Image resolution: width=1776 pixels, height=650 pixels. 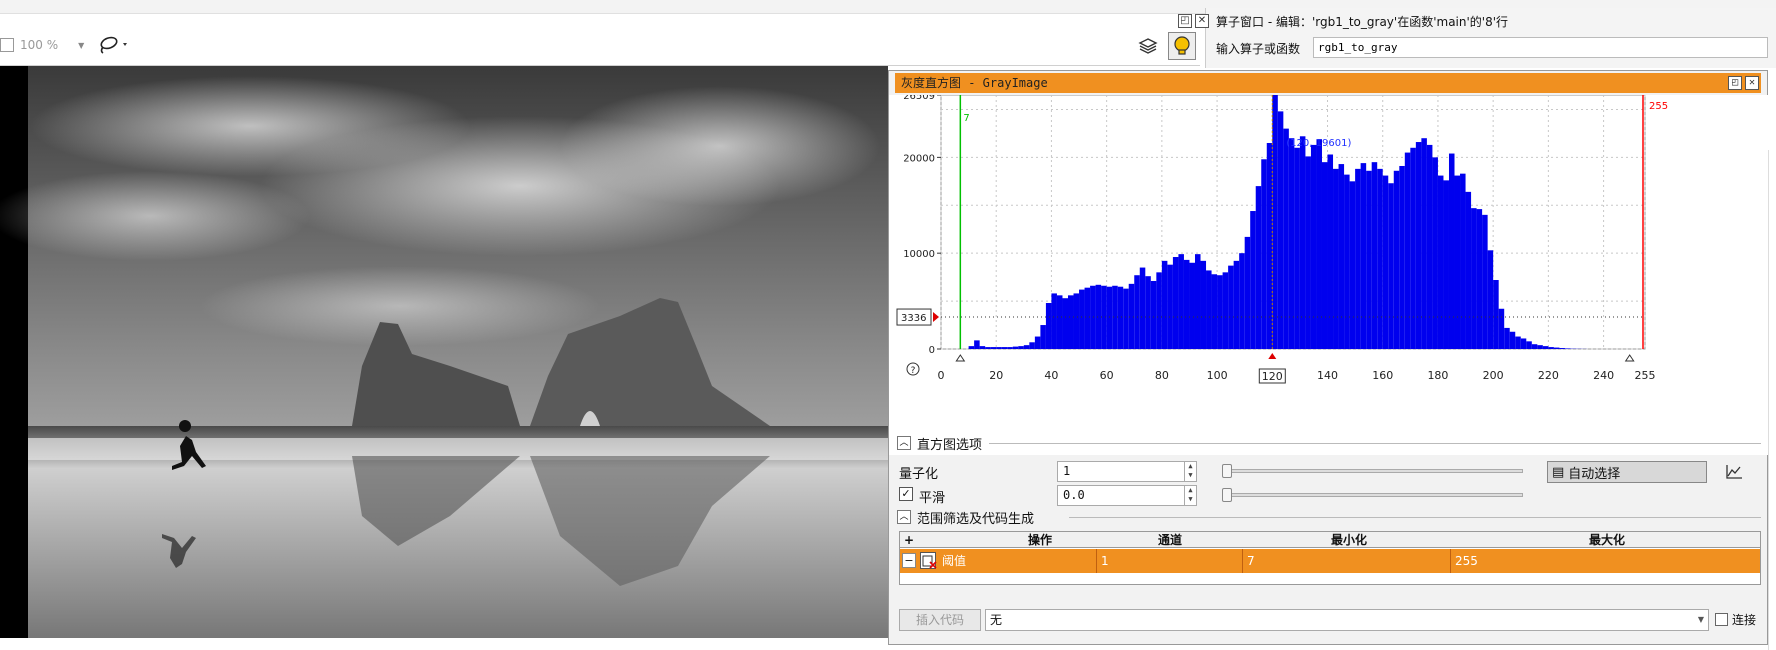 What do you see at coordinates (1328, 83) in the screenshot?
I see `histogram-title-bar: 灰度直方图 - GrayImage ◰ ✕` at bounding box center [1328, 83].